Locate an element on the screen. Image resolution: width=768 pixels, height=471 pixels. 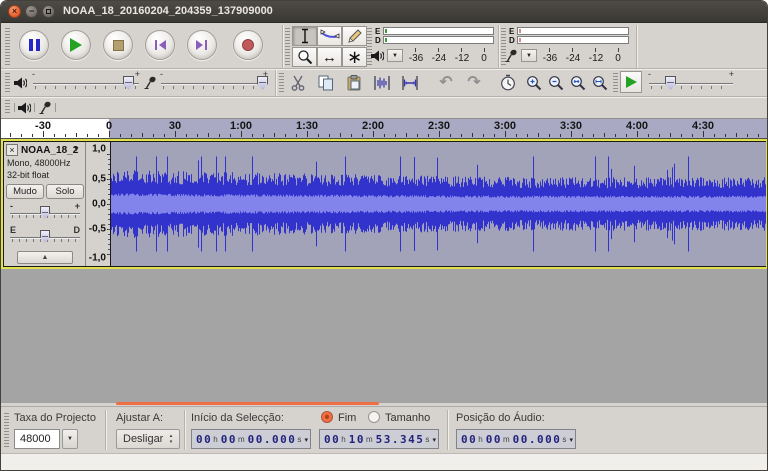
device-toolbar-grip is located at coordinates (7, 107).